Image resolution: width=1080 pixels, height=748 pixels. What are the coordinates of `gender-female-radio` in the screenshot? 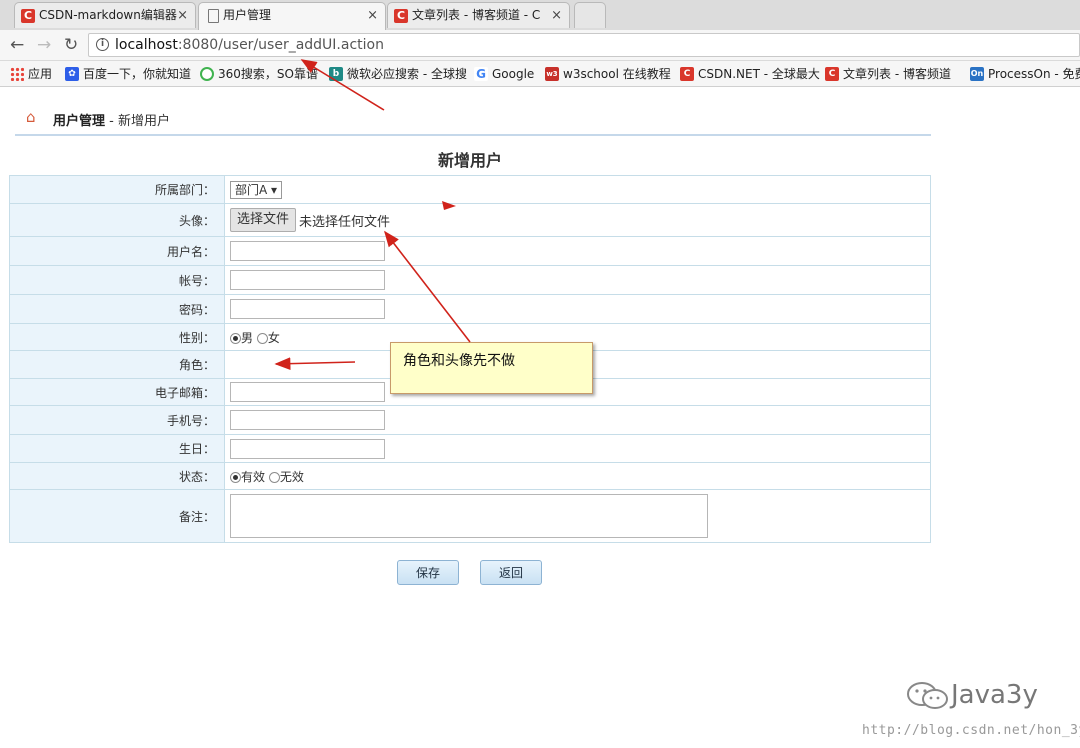 It's located at (262, 338).